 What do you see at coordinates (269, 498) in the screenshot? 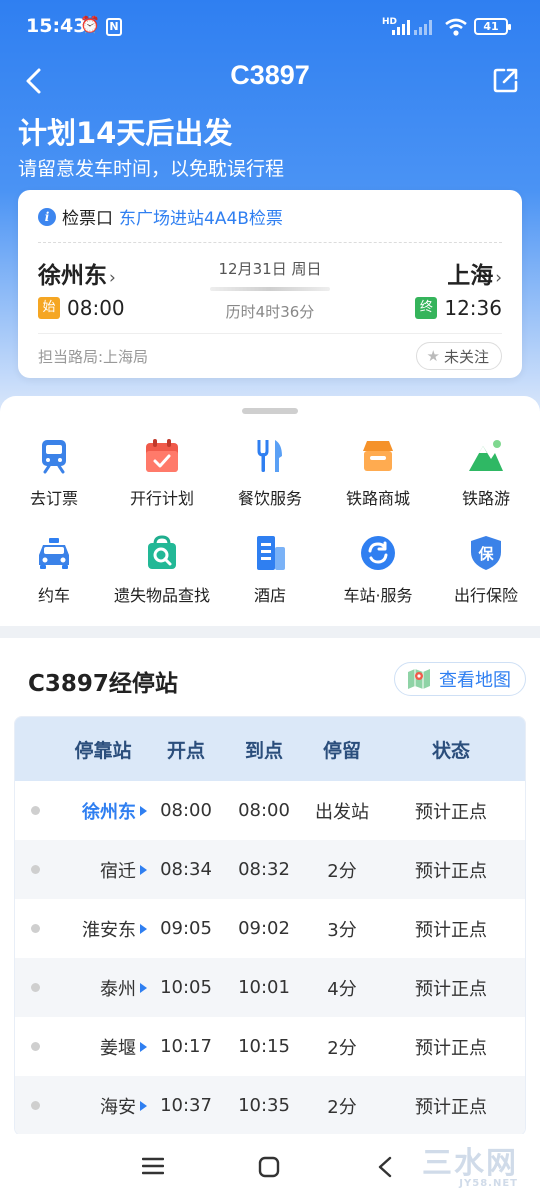
I see `service-label: 餐饮服务` at bounding box center [269, 498].